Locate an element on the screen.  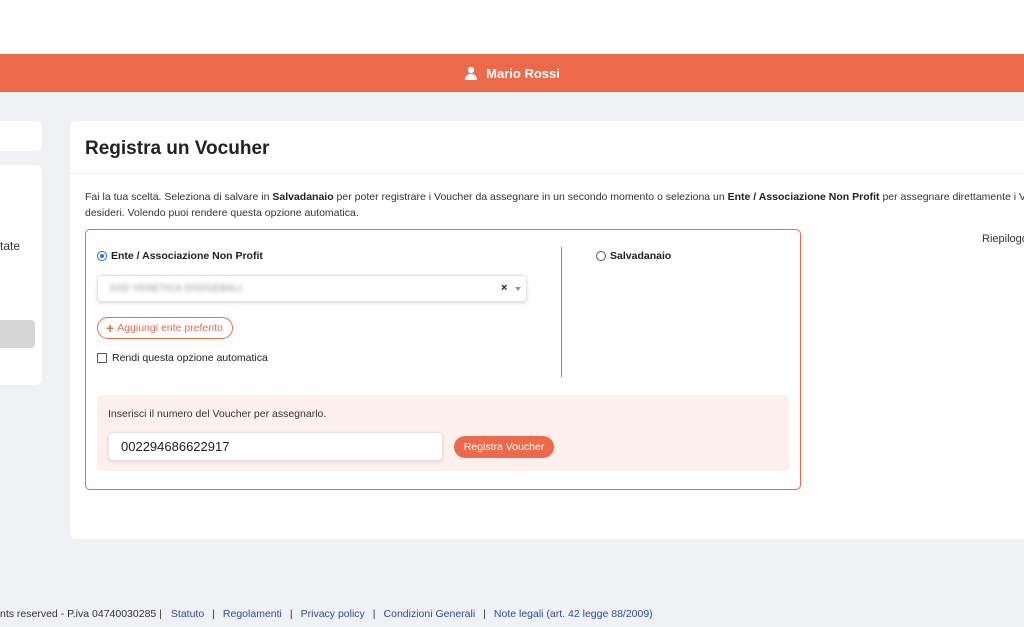
footer-link-privacy: Privacy policy is located at coordinates (333, 614).